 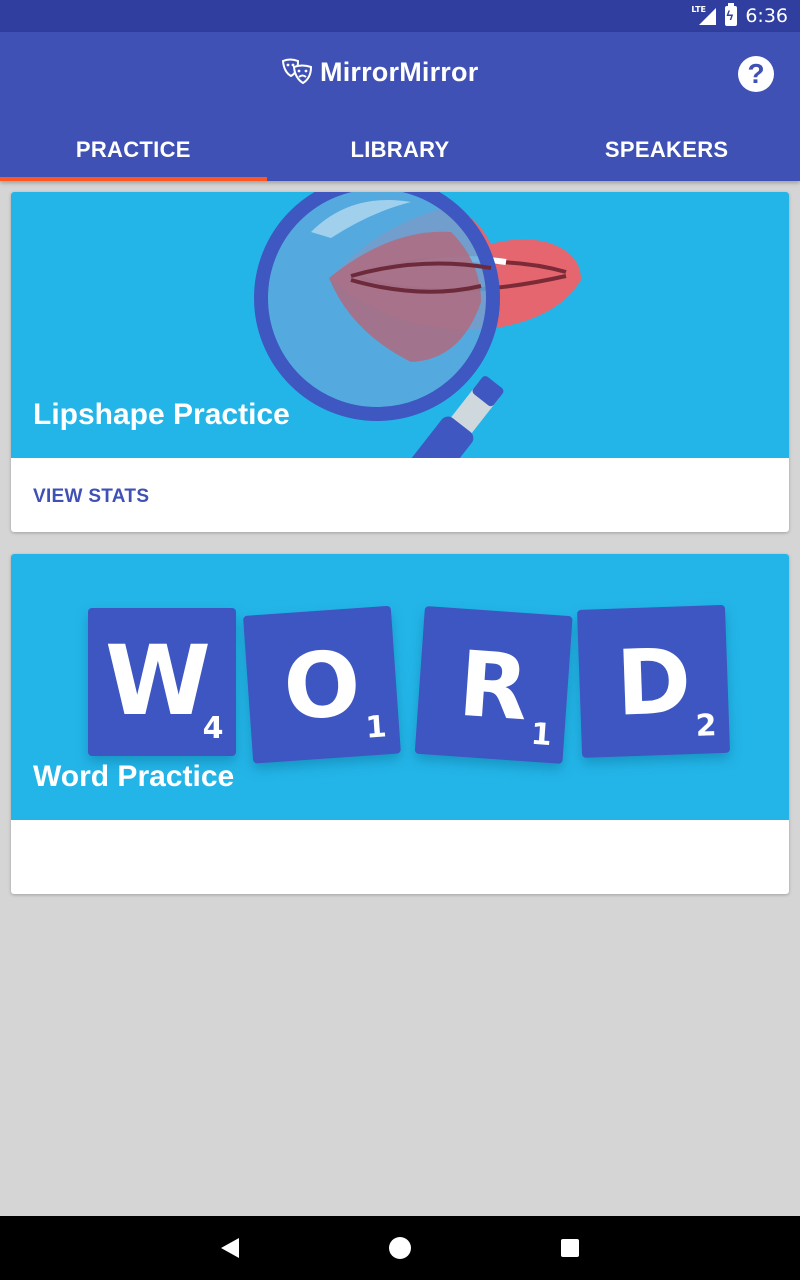 What do you see at coordinates (399, 71) in the screenshot?
I see `app-title: MirrorMirror` at bounding box center [399, 71].